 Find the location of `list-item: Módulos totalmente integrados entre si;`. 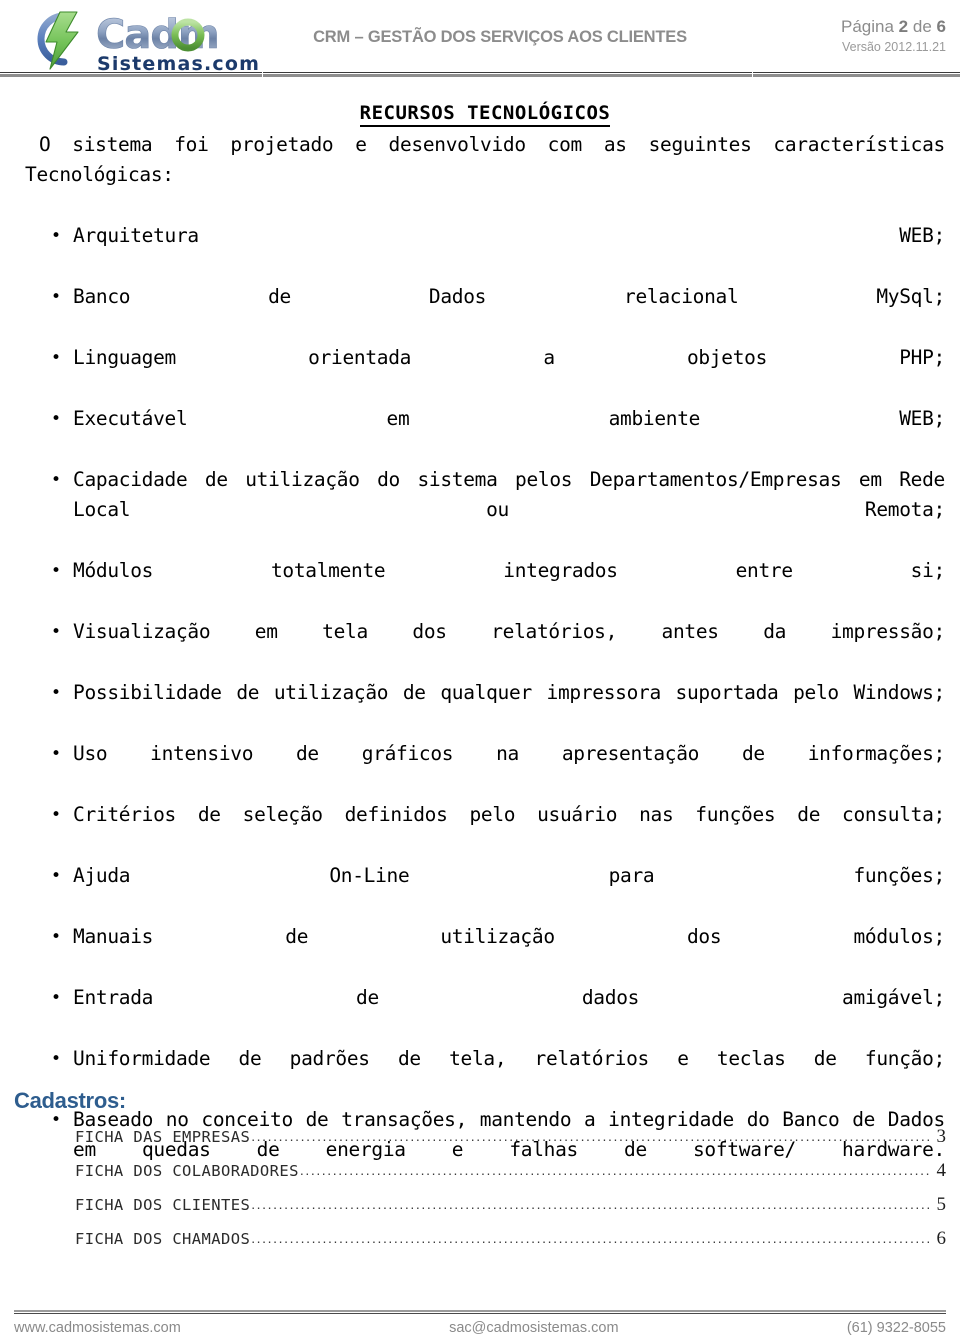

list-item: Módulos totalmente integrados entre si; is located at coordinates (485, 586).